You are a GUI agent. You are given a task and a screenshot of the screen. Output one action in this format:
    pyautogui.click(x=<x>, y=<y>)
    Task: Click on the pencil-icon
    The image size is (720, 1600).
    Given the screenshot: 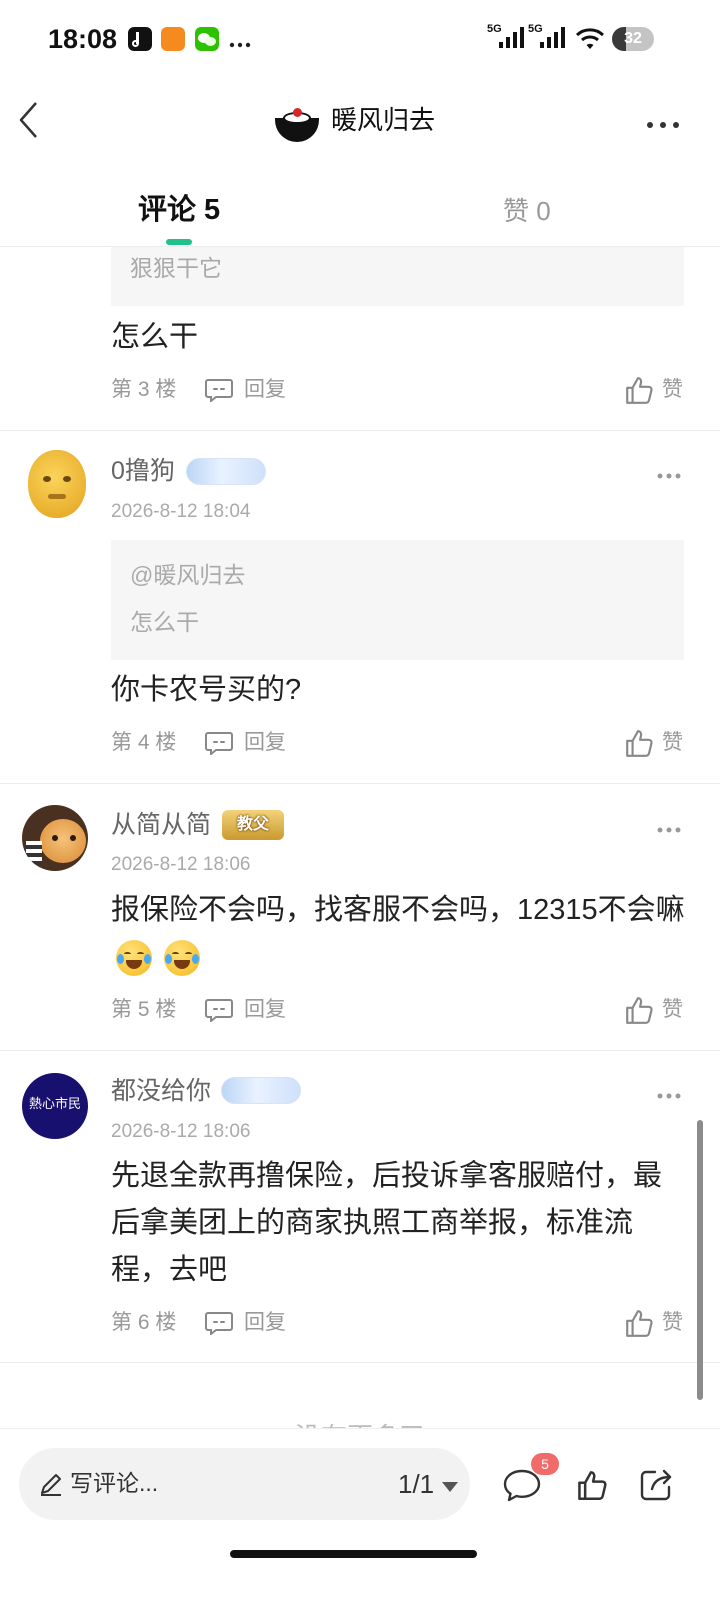 What is the action you would take?
    pyautogui.click(x=51, y=1486)
    